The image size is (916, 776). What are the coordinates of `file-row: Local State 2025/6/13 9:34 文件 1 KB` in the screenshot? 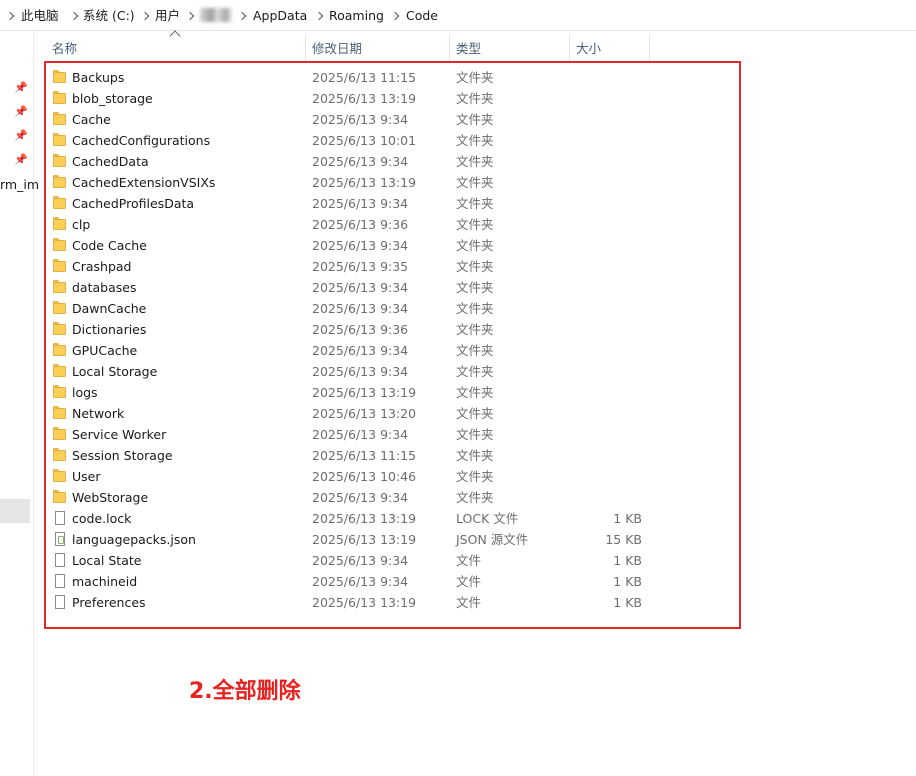 It's located at (458, 560).